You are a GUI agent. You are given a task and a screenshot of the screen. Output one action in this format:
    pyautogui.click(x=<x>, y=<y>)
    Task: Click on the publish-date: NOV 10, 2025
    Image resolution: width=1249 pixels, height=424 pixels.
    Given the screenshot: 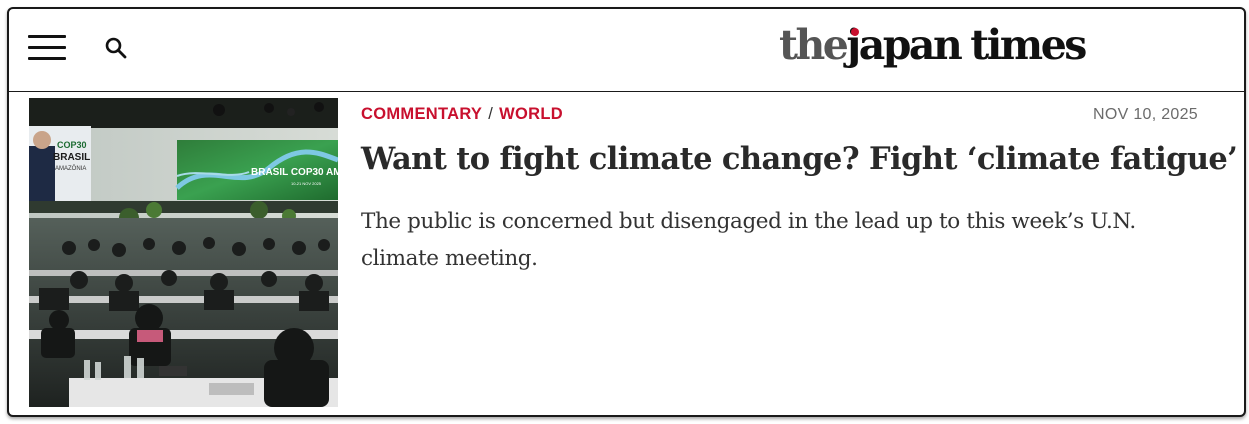 What is the action you would take?
    pyautogui.click(x=1145, y=114)
    